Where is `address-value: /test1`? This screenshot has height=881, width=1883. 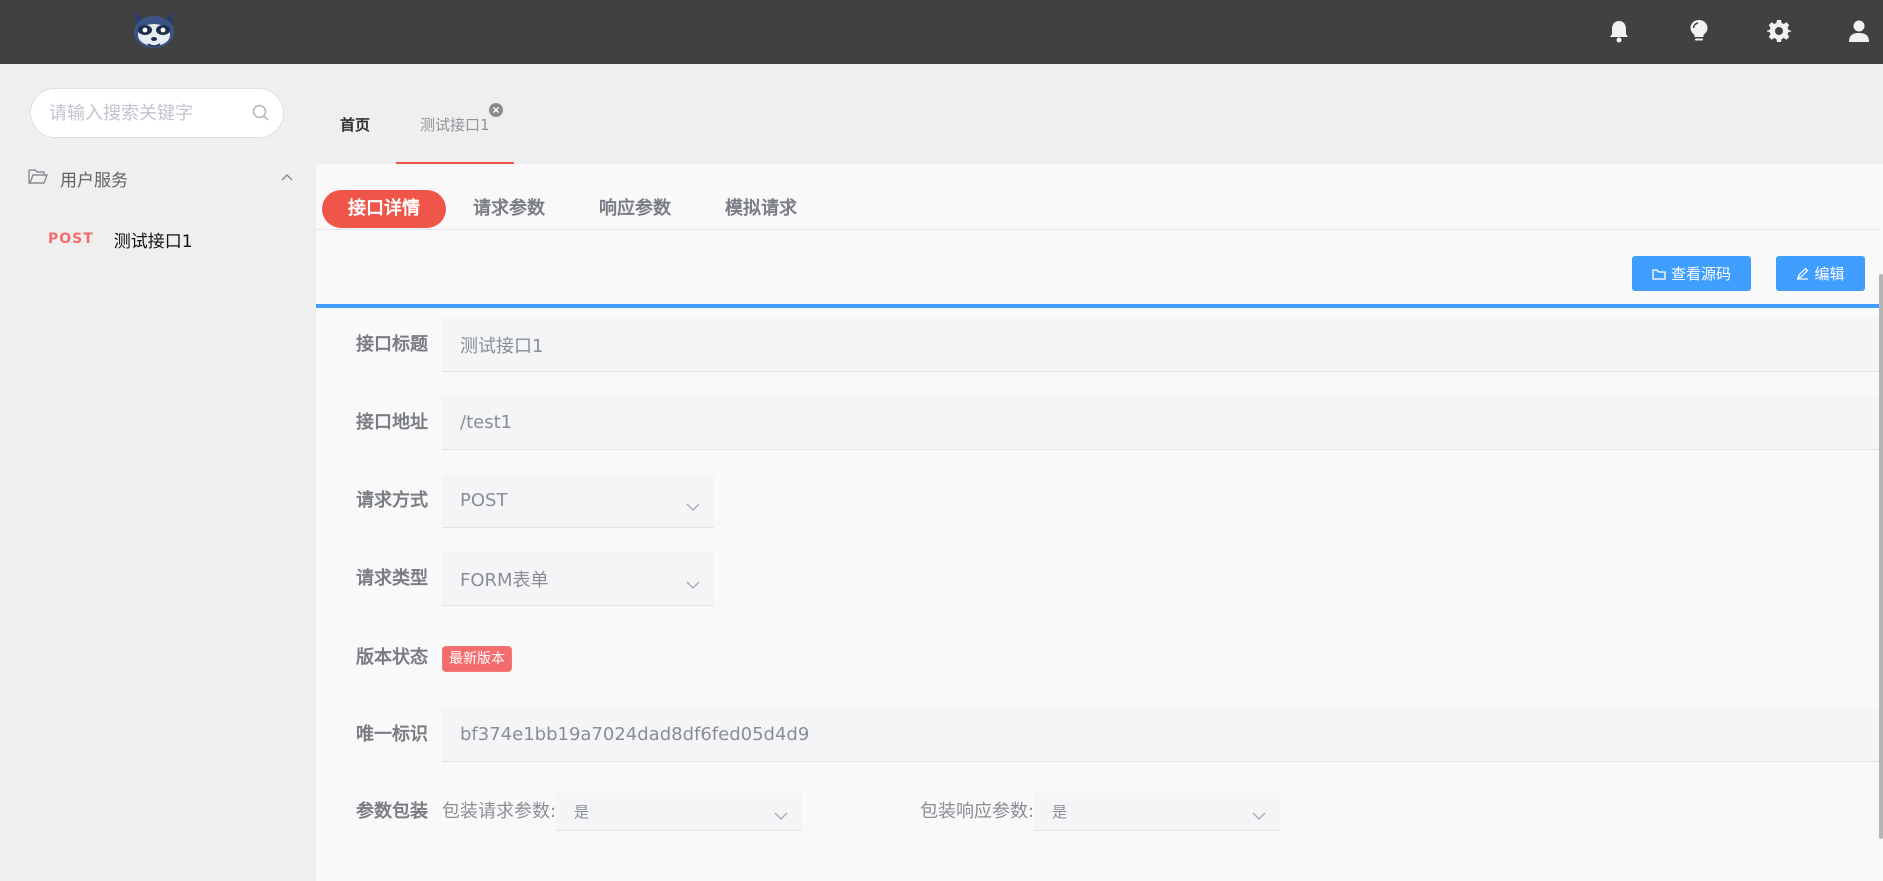
address-value: /test1 is located at coordinates (486, 422).